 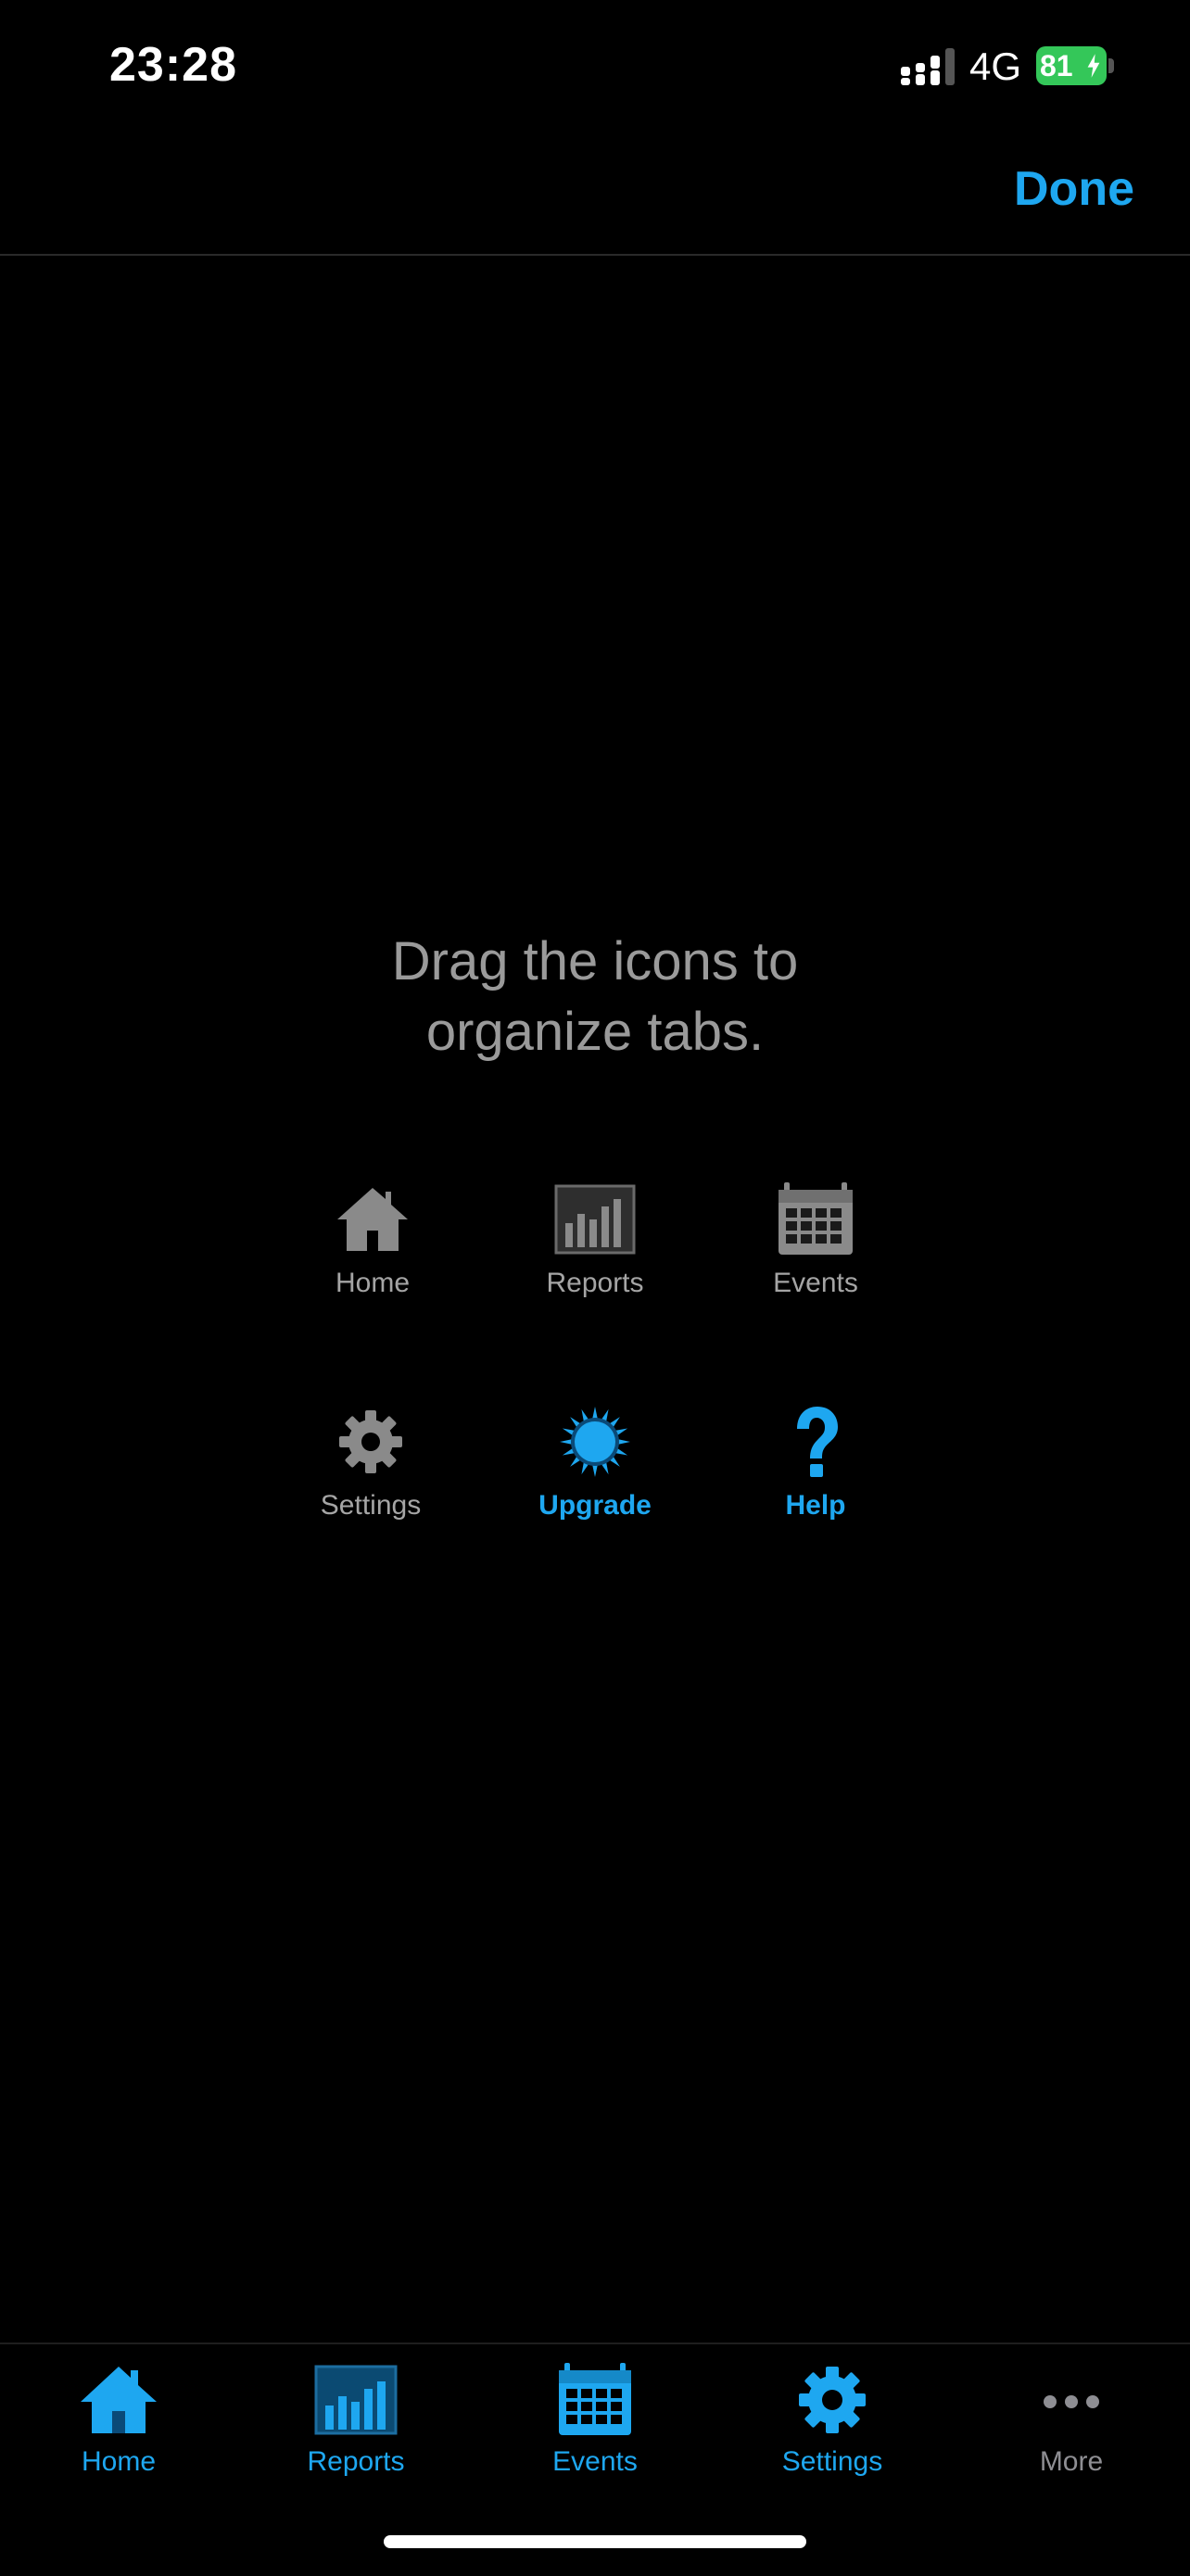 What do you see at coordinates (119, 2461) in the screenshot?
I see `tab-label: Home` at bounding box center [119, 2461].